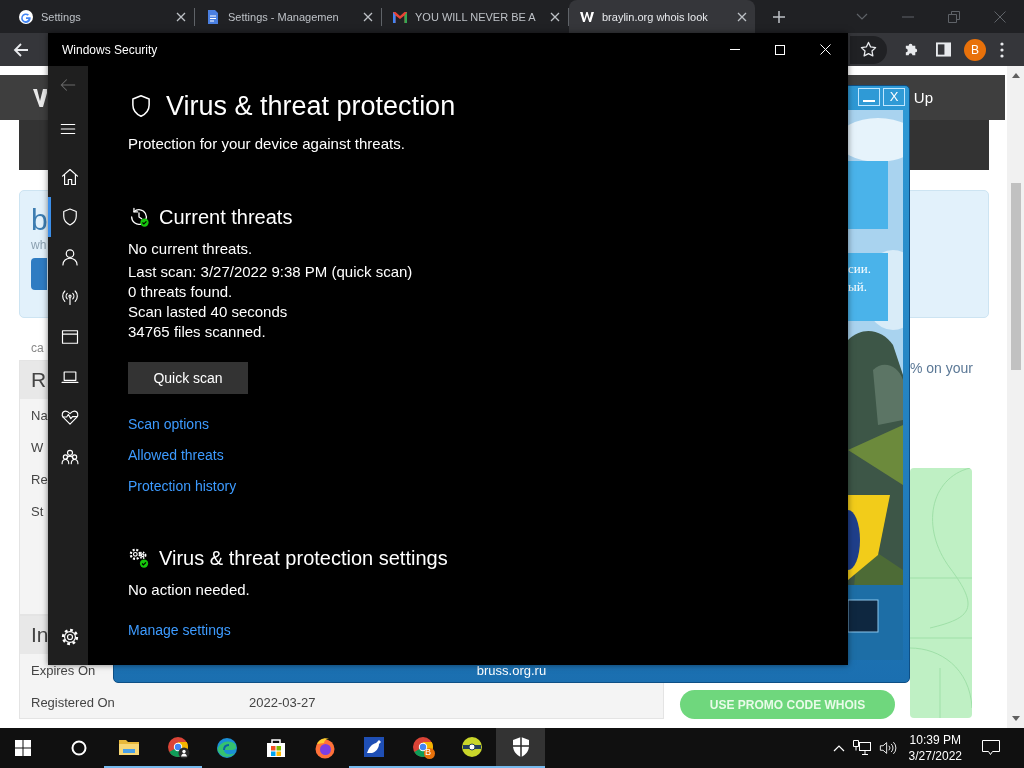 This screenshot has height=768, width=1024. What do you see at coordinates (40, 97) in the screenshot?
I see `logo-icon` at bounding box center [40, 97].